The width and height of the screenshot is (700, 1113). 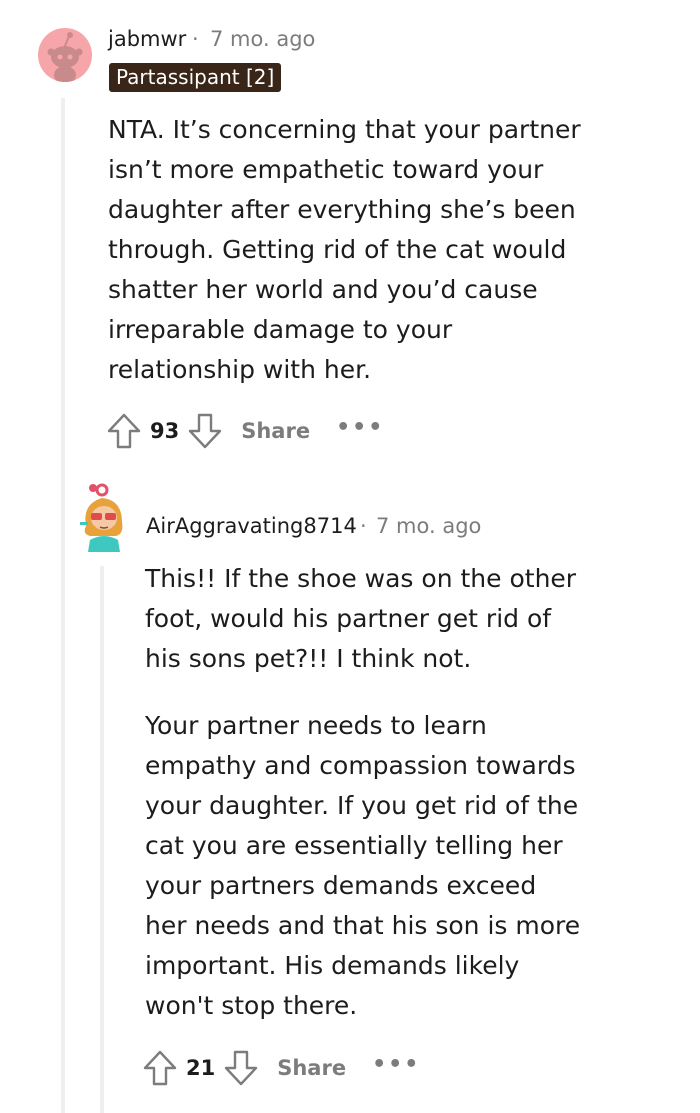 I want to click on snoo-avatar-icon, so click(x=65, y=57).